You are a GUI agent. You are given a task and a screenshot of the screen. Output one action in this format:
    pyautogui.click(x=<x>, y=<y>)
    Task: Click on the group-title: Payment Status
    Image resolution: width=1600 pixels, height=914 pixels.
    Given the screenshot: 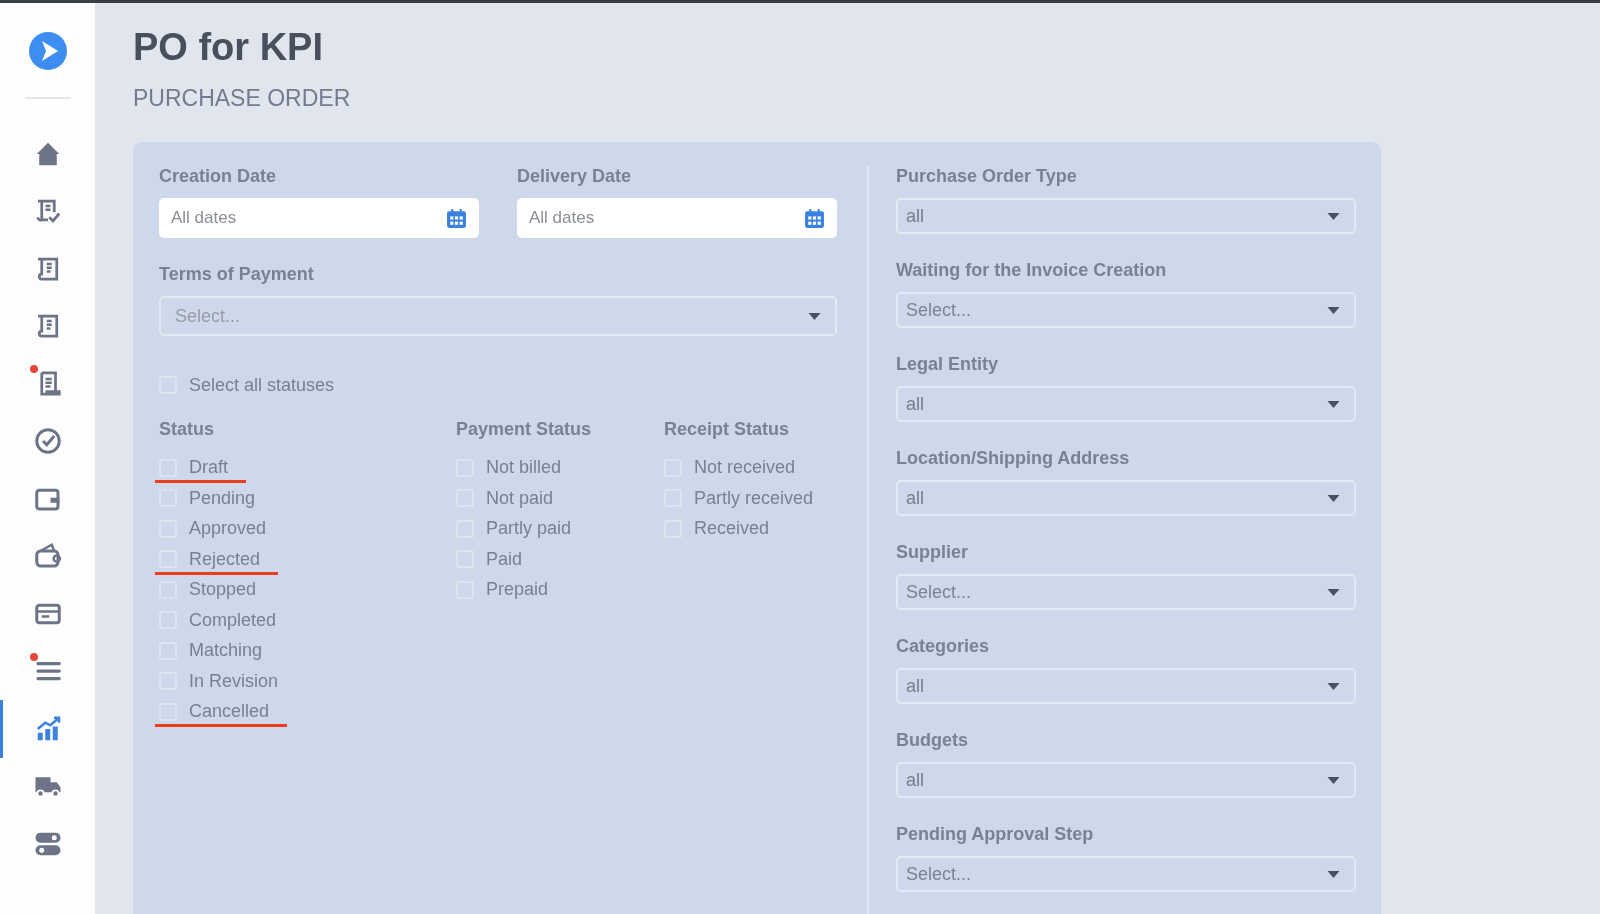 What is the action you would take?
    pyautogui.click(x=524, y=429)
    